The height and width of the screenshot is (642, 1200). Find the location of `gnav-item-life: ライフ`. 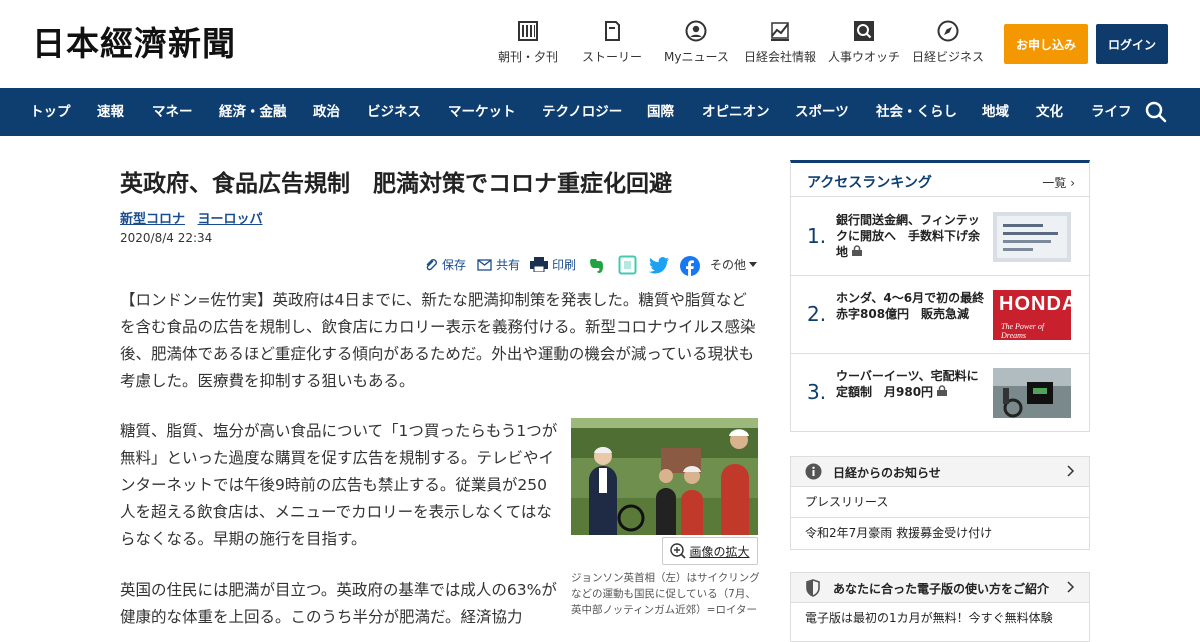

gnav-item-life: ライフ is located at coordinates (1111, 112).